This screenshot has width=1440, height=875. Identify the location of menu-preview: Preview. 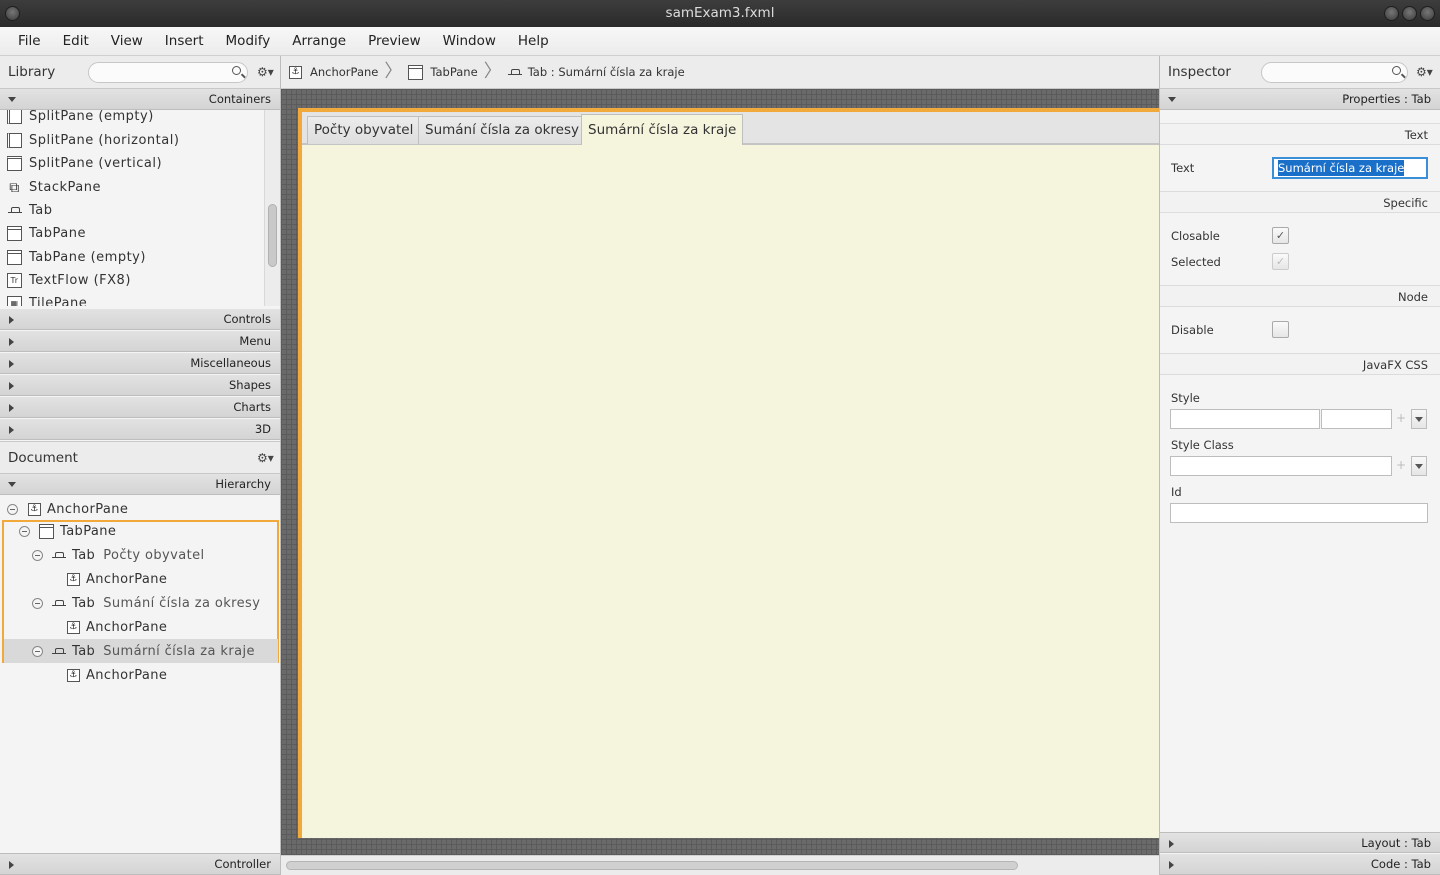
(394, 41).